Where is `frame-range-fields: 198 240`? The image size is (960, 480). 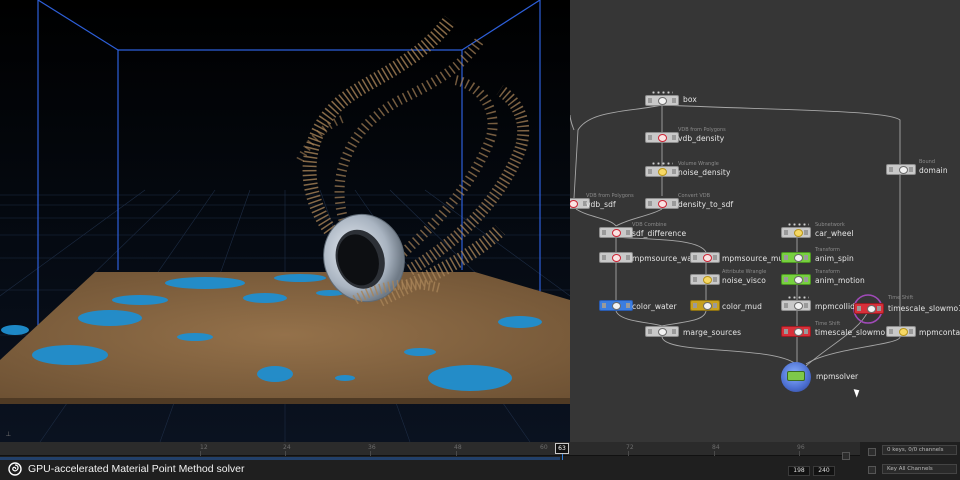
frame-range-fields: 198 240 is located at coordinates (811, 471).